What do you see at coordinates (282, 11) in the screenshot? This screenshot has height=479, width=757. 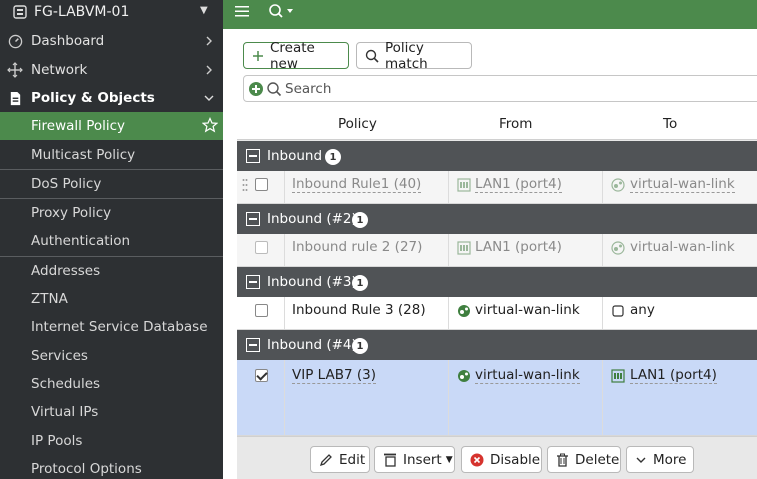 I see `search-menu-icon` at bounding box center [282, 11].